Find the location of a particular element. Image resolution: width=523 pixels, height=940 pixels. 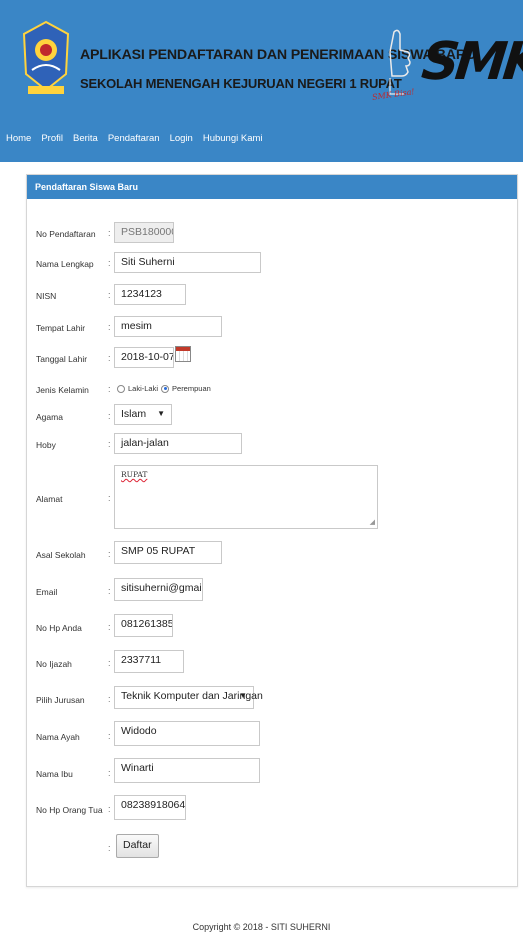

radio-laki-laki is located at coordinates (121, 388).